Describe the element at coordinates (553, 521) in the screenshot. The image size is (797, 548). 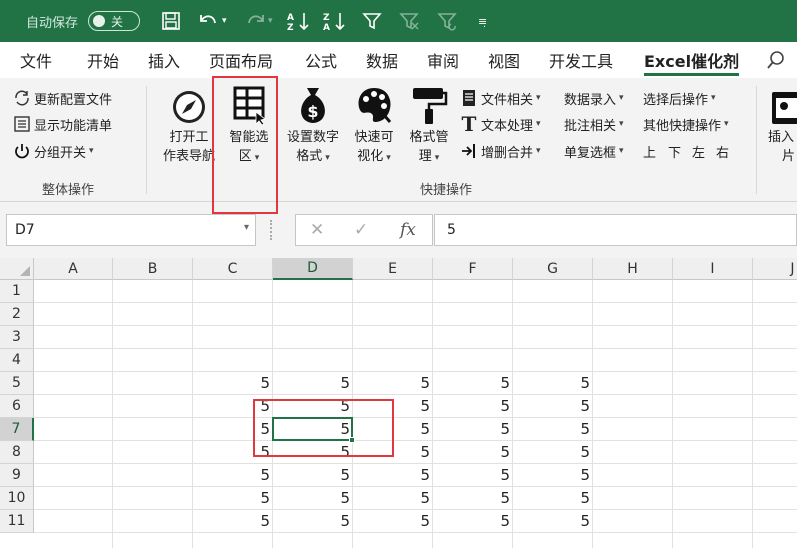
I see `cell-g11: 5` at that location.